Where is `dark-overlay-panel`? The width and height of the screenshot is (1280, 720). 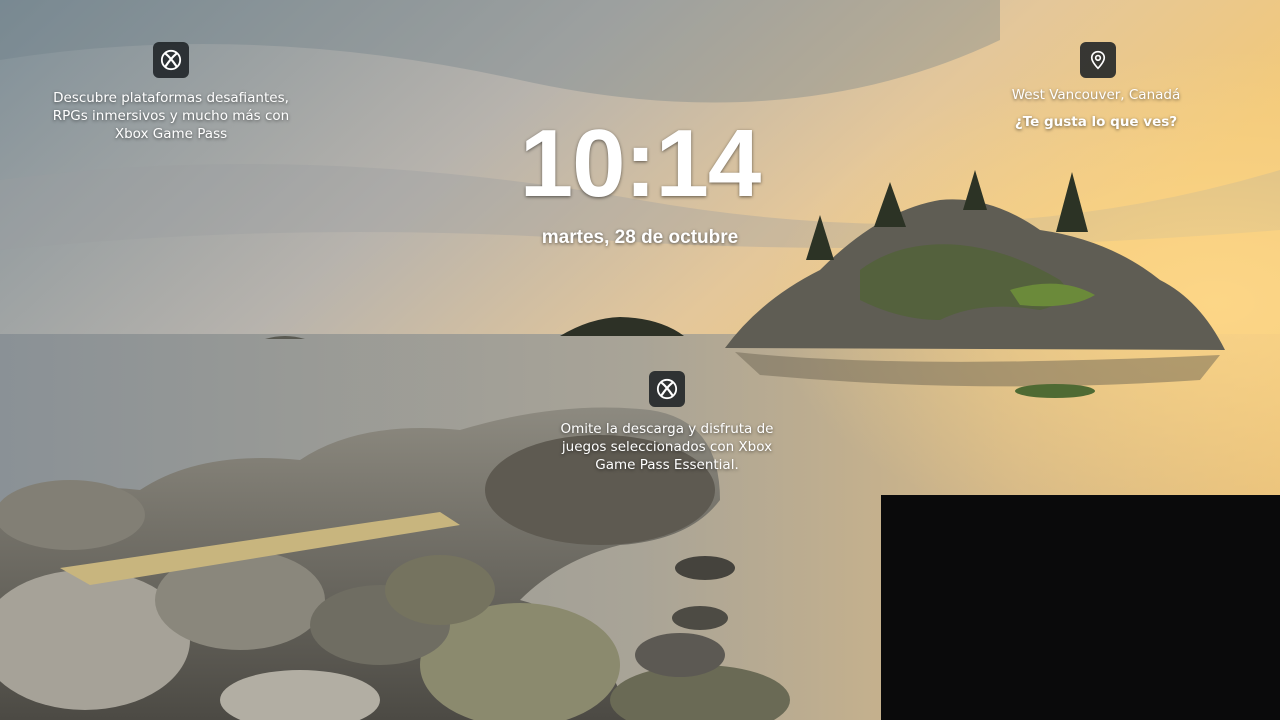
dark-overlay-panel is located at coordinates (1080, 607).